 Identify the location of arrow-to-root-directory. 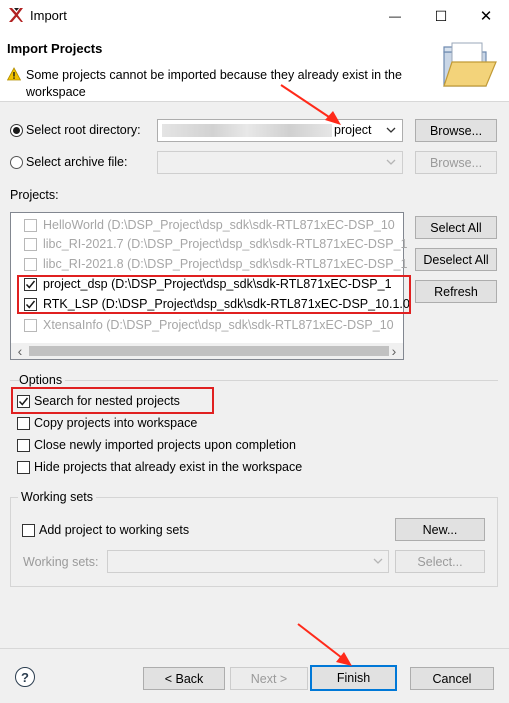
(310, 104).